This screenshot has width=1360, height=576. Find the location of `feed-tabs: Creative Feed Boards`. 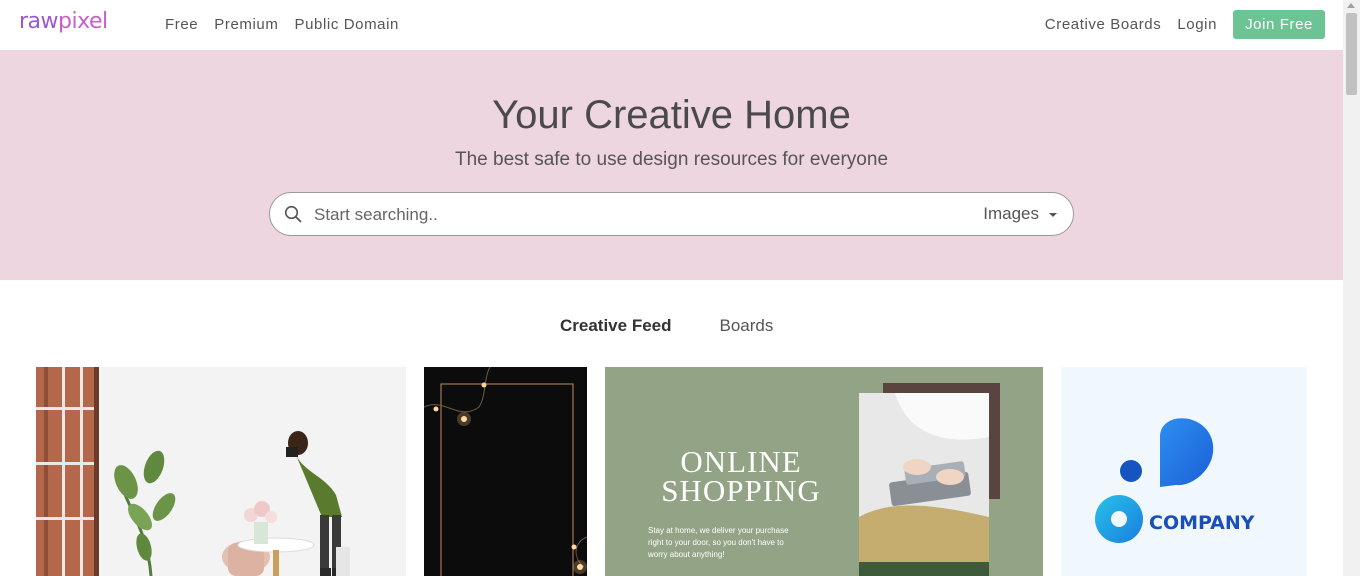

feed-tabs: Creative Feed Boards is located at coordinates (666, 326).